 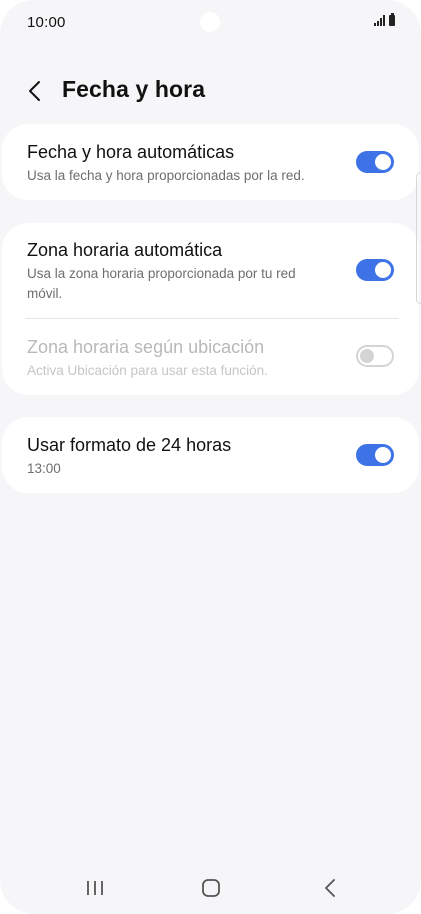 What do you see at coordinates (125, 250) in the screenshot?
I see `setting-title: Zona horaria automática` at bounding box center [125, 250].